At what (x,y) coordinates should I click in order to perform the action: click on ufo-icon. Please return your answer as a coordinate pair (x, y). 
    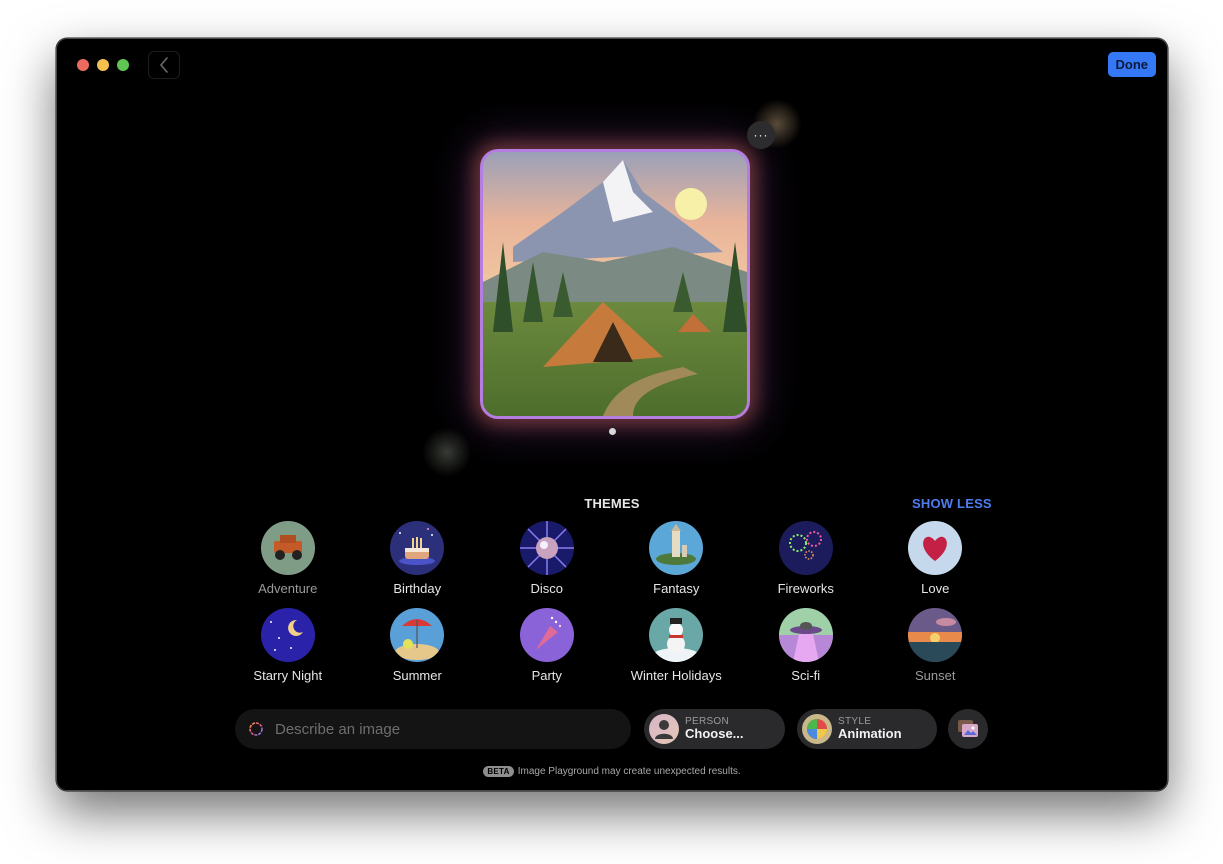
    Looking at the image, I should click on (805, 635).